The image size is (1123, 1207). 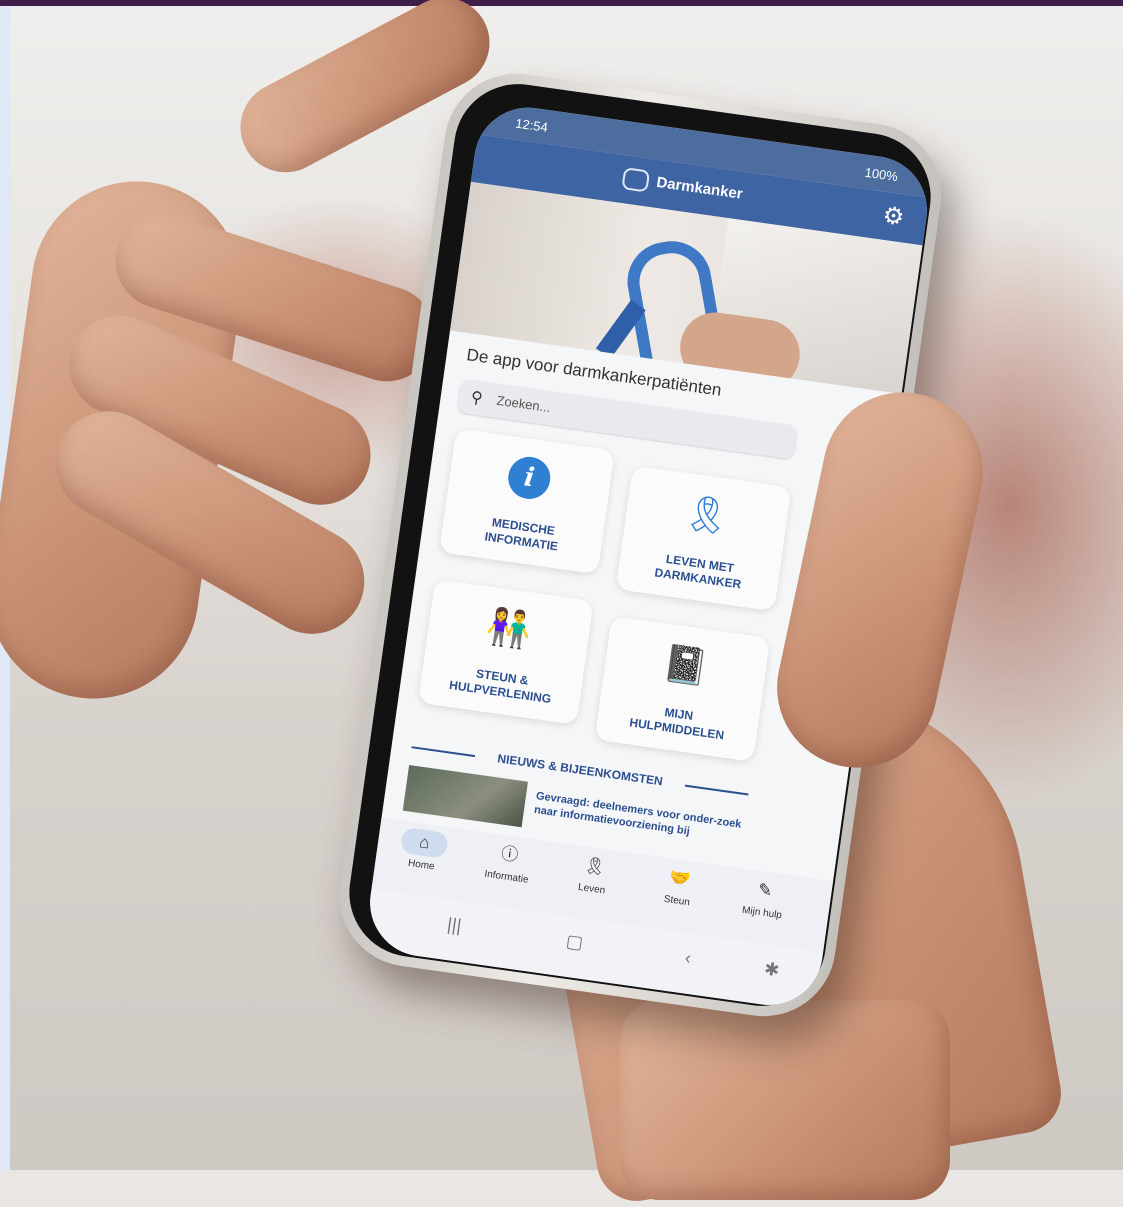 I want to click on info-icon: i, so click(x=529, y=478).